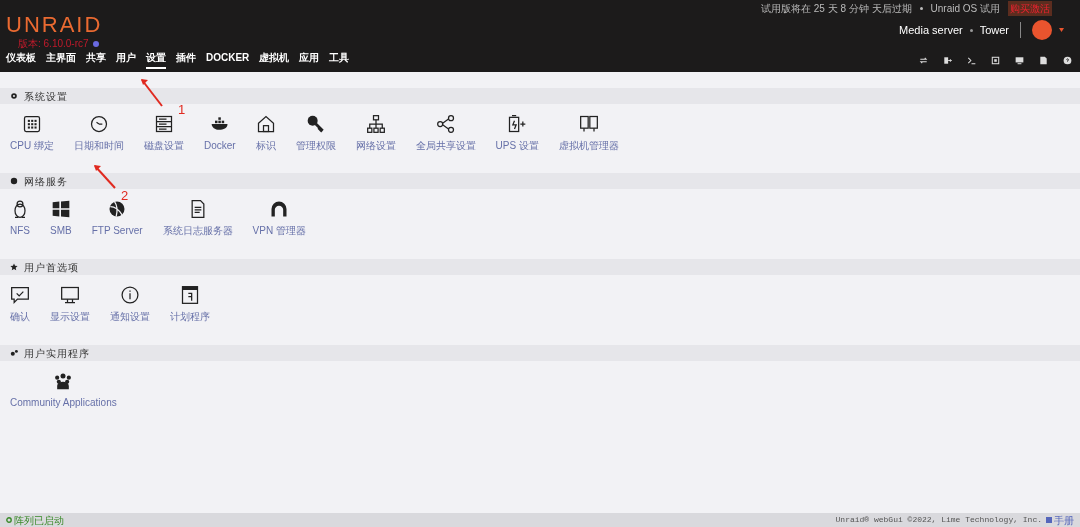 The image size is (1080, 527). Describe the element at coordinates (60, 209) in the screenshot. I see `windows-icon` at that location.